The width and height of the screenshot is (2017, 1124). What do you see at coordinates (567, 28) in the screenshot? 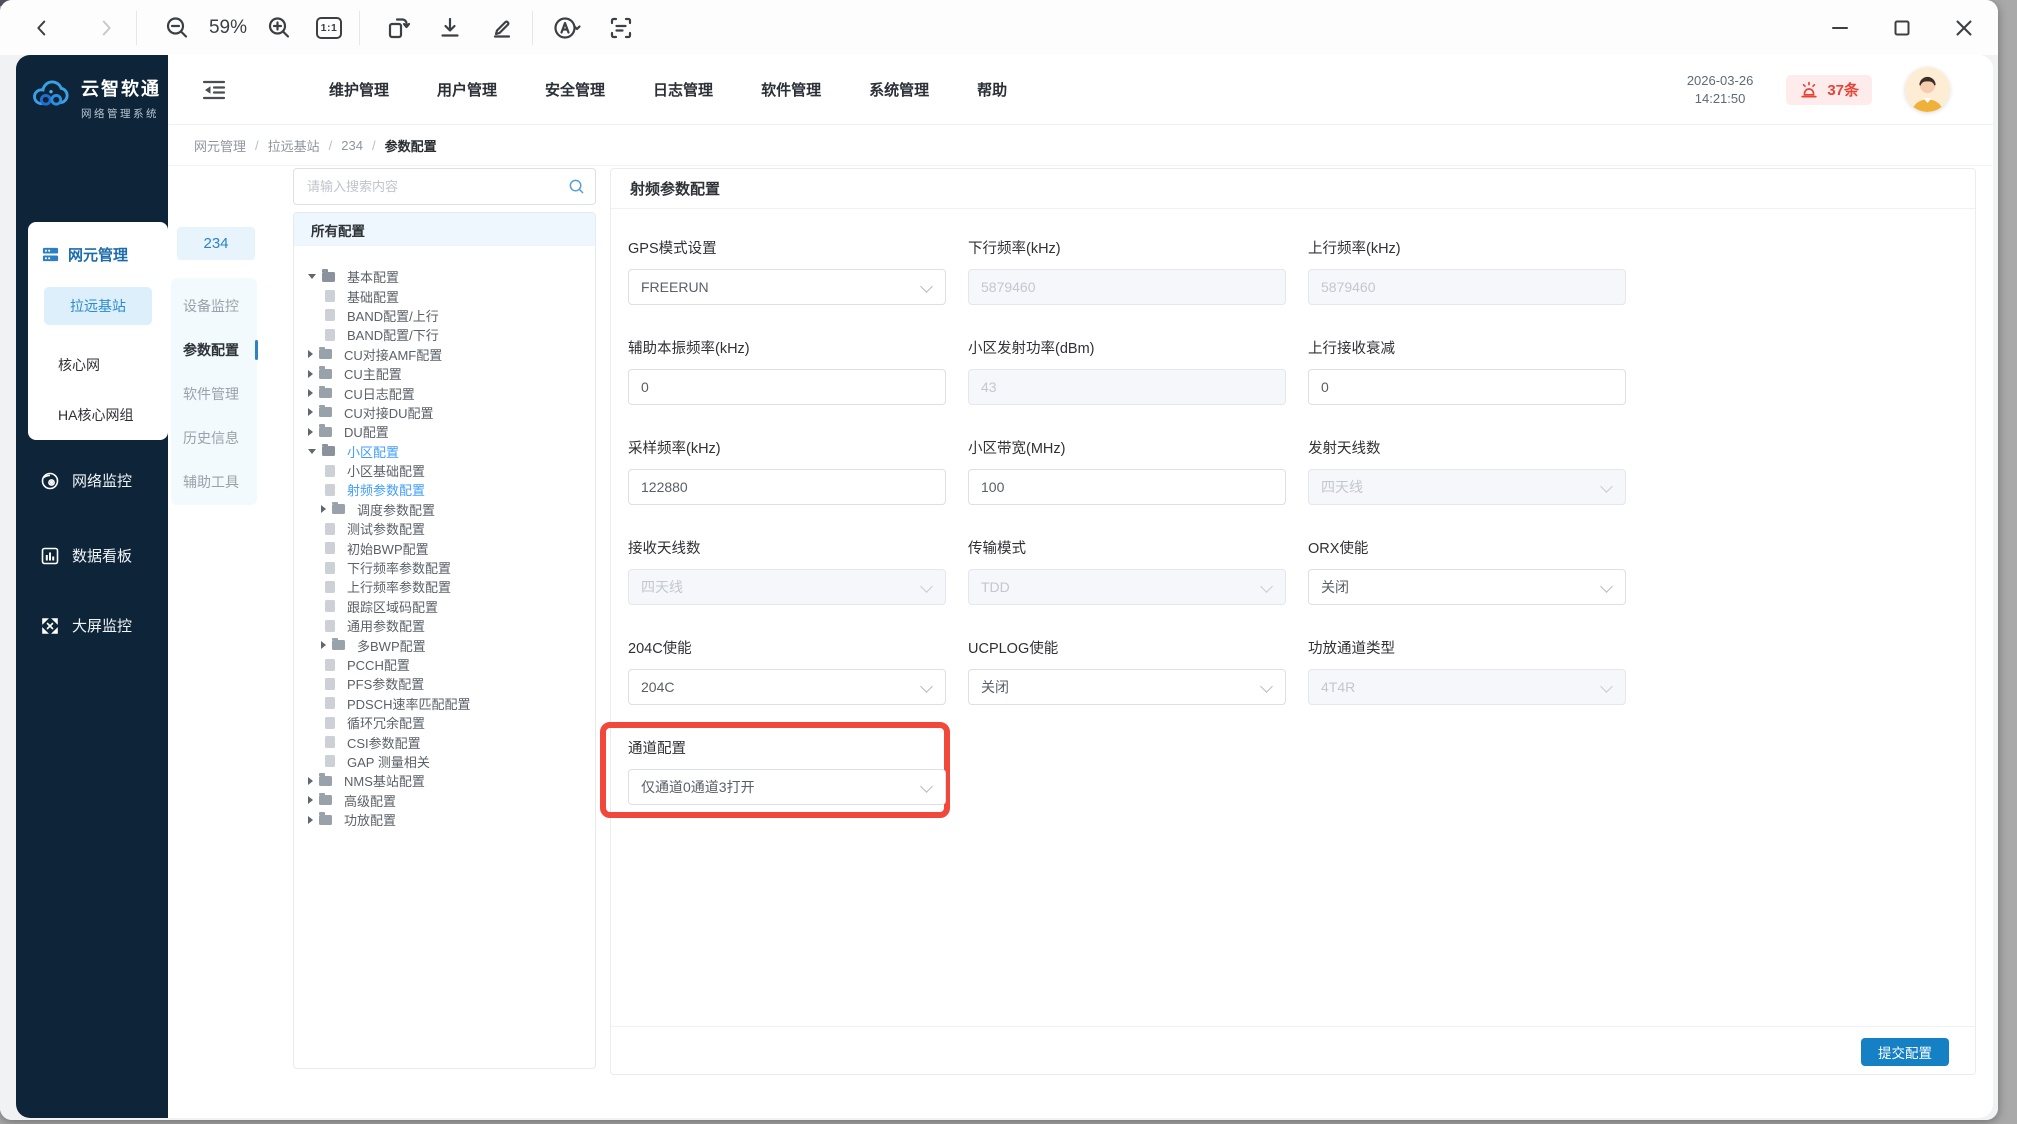
I see `translate-button` at bounding box center [567, 28].